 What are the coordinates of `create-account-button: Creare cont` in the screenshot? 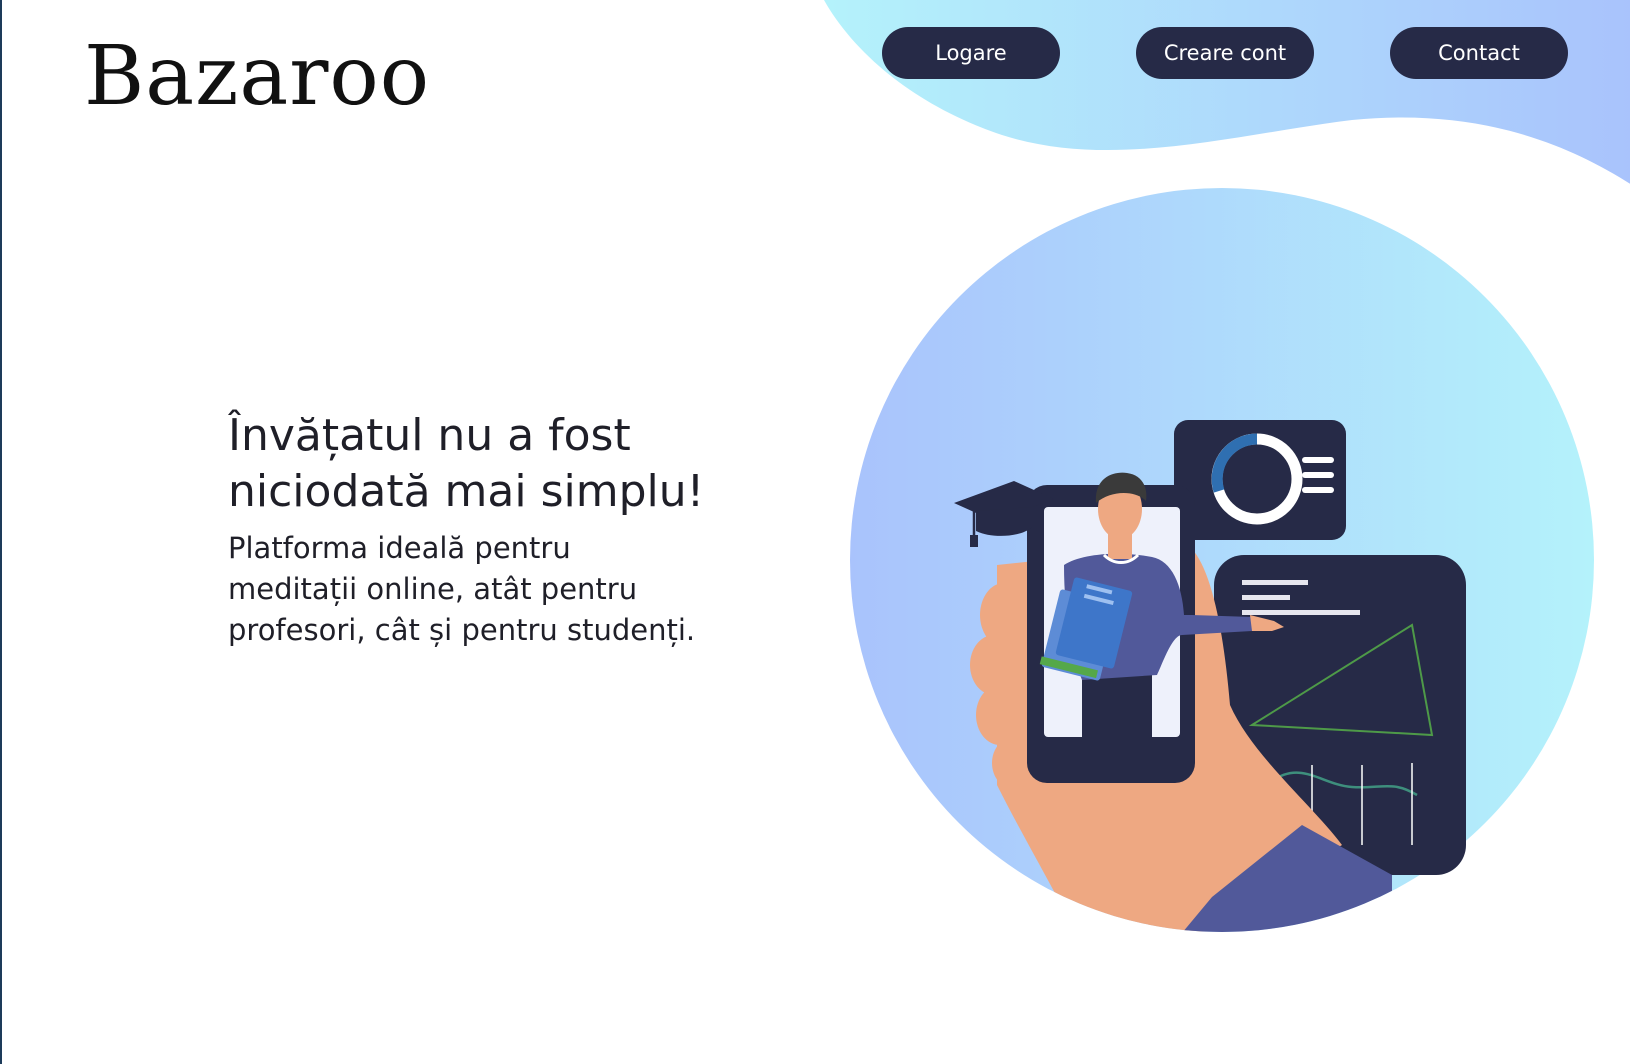 It's located at (1225, 53).